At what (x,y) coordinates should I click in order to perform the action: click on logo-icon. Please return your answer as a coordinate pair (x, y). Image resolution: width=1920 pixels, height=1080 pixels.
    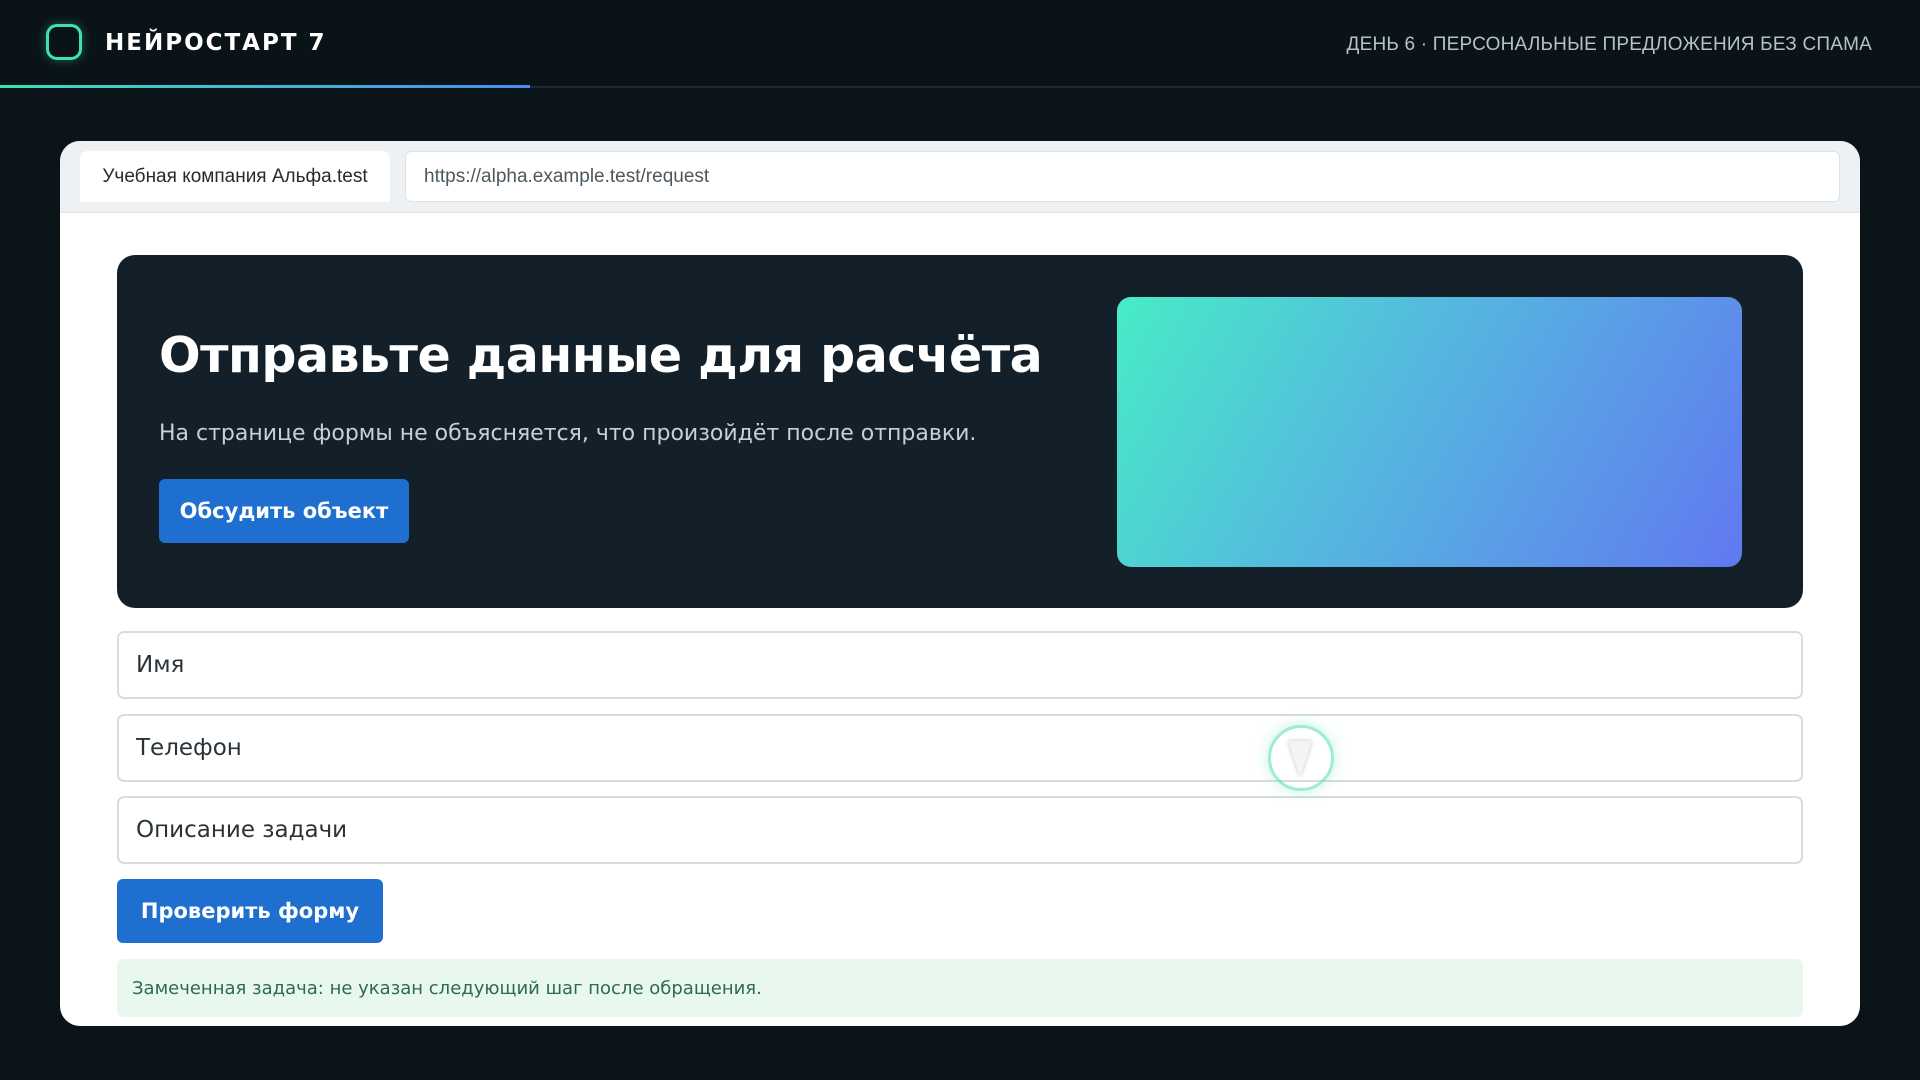
    Looking at the image, I should click on (64, 42).